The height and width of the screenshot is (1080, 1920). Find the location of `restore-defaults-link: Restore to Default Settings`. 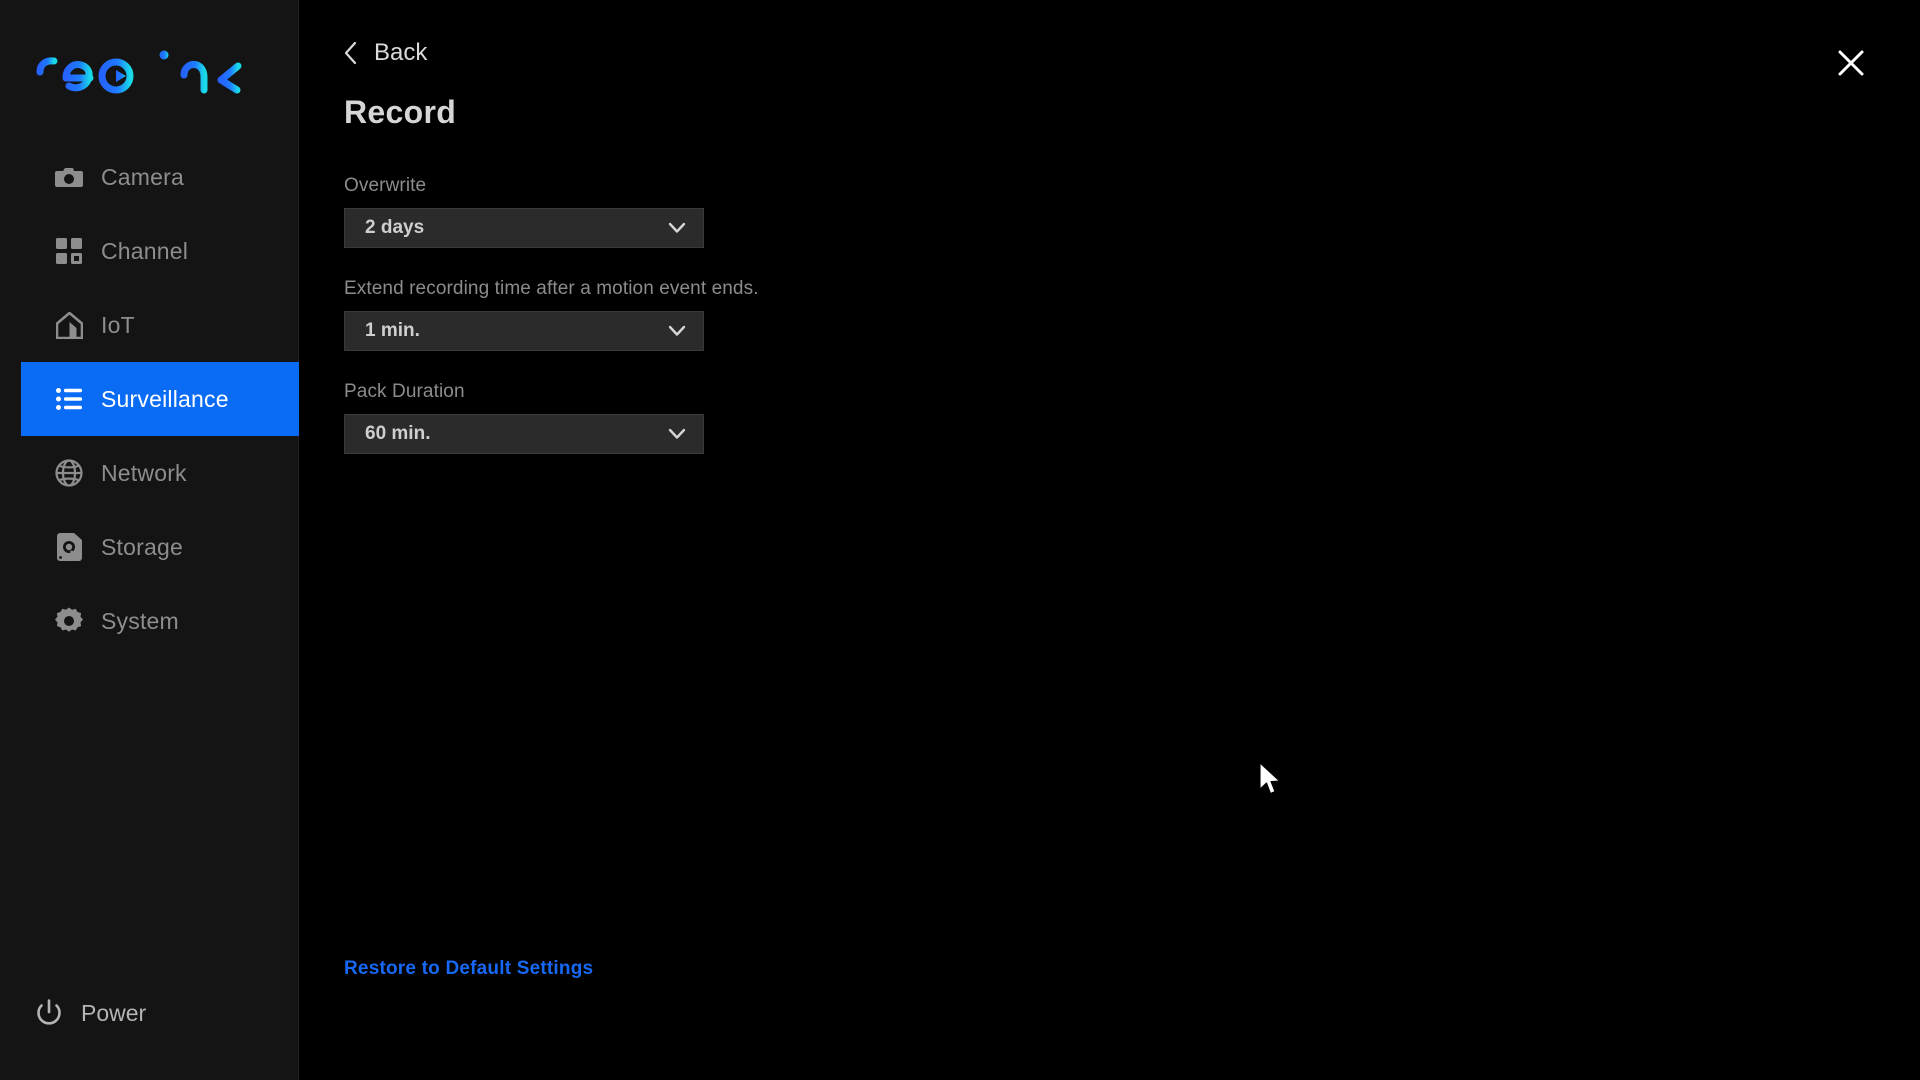

restore-defaults-link: Restore to Default Settings is located at coordinates (468, 969).